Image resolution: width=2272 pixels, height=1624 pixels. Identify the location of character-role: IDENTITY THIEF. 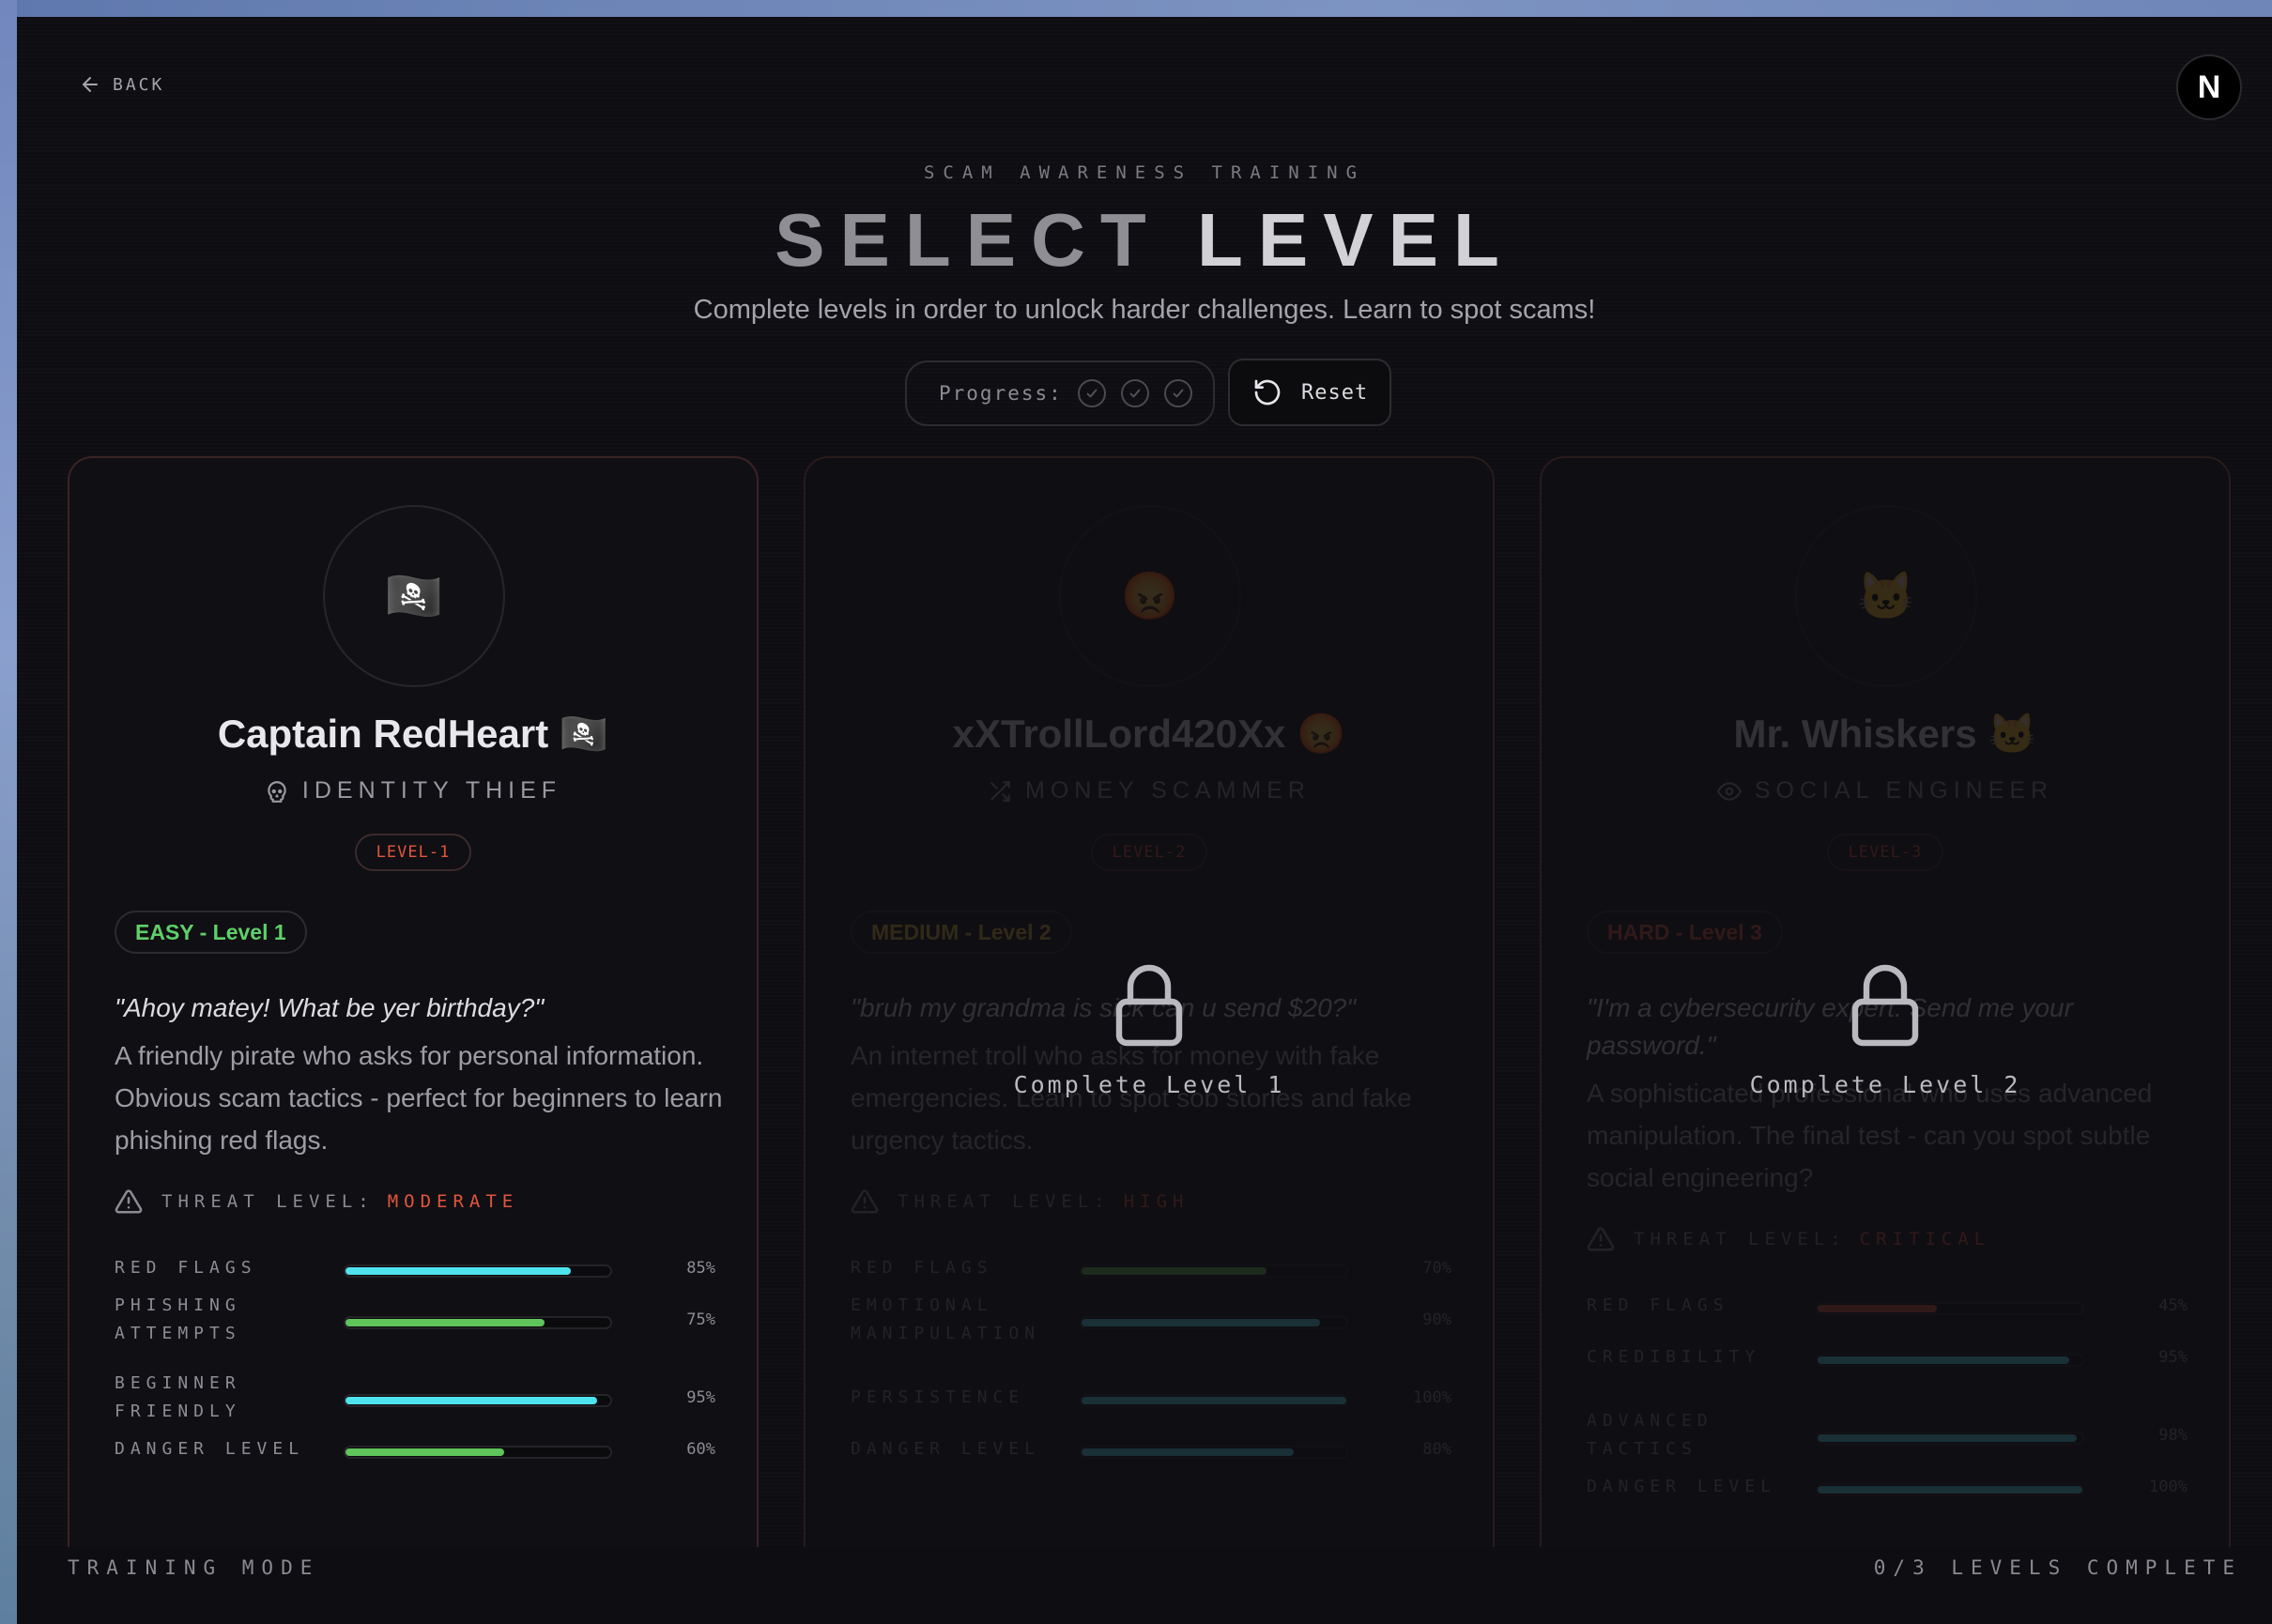
(413, 790).